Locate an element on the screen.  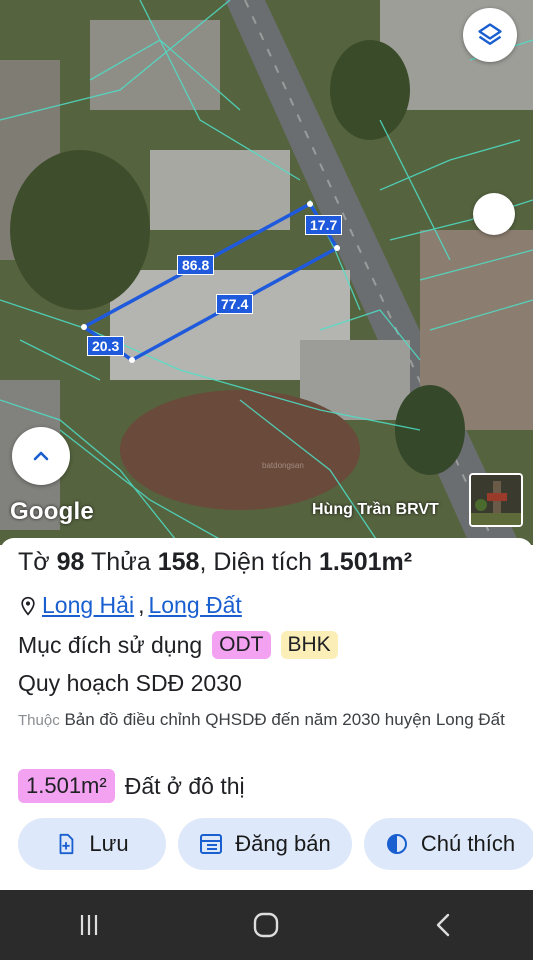
compass-button is located at coordinates (494, 214).